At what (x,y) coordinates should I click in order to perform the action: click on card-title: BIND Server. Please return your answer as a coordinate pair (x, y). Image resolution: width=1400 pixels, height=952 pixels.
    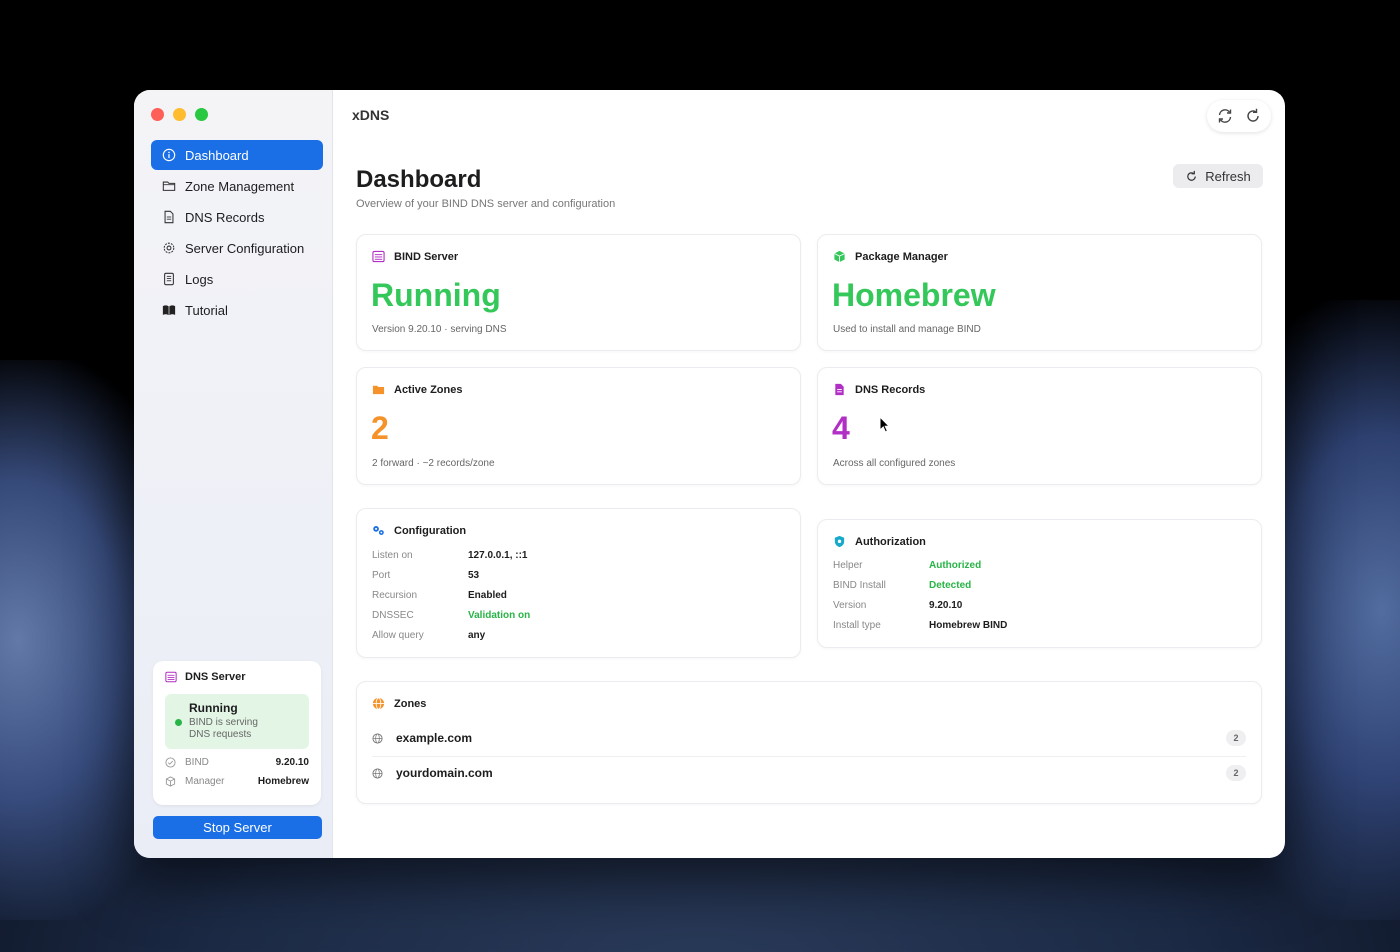
    Looking at the image, I should click on (426, 256).